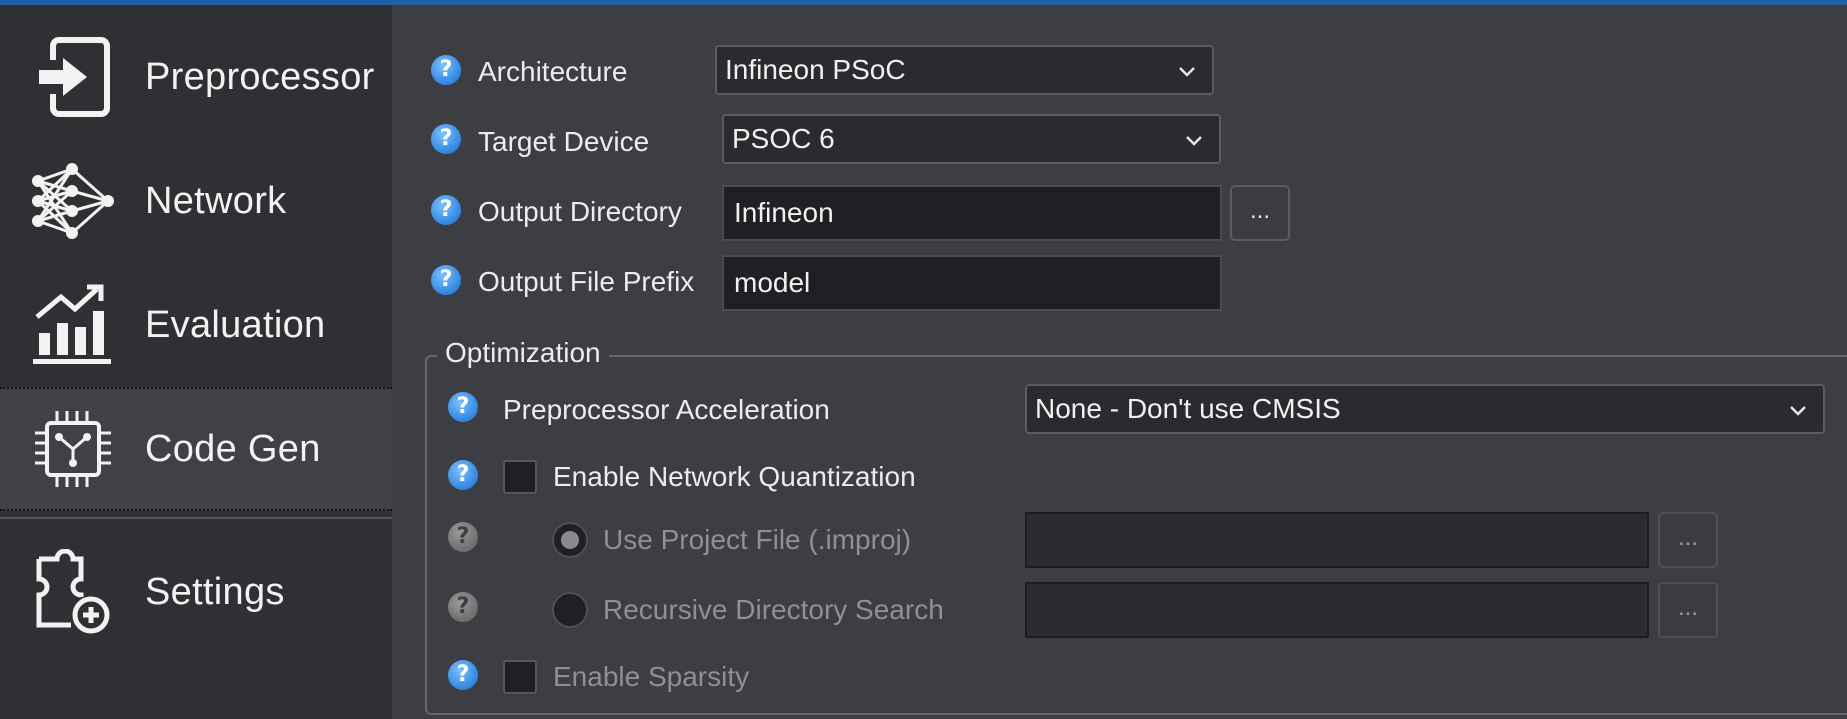  I want to click on output-prefix-label: Output File Prefix, so click(586, 281).